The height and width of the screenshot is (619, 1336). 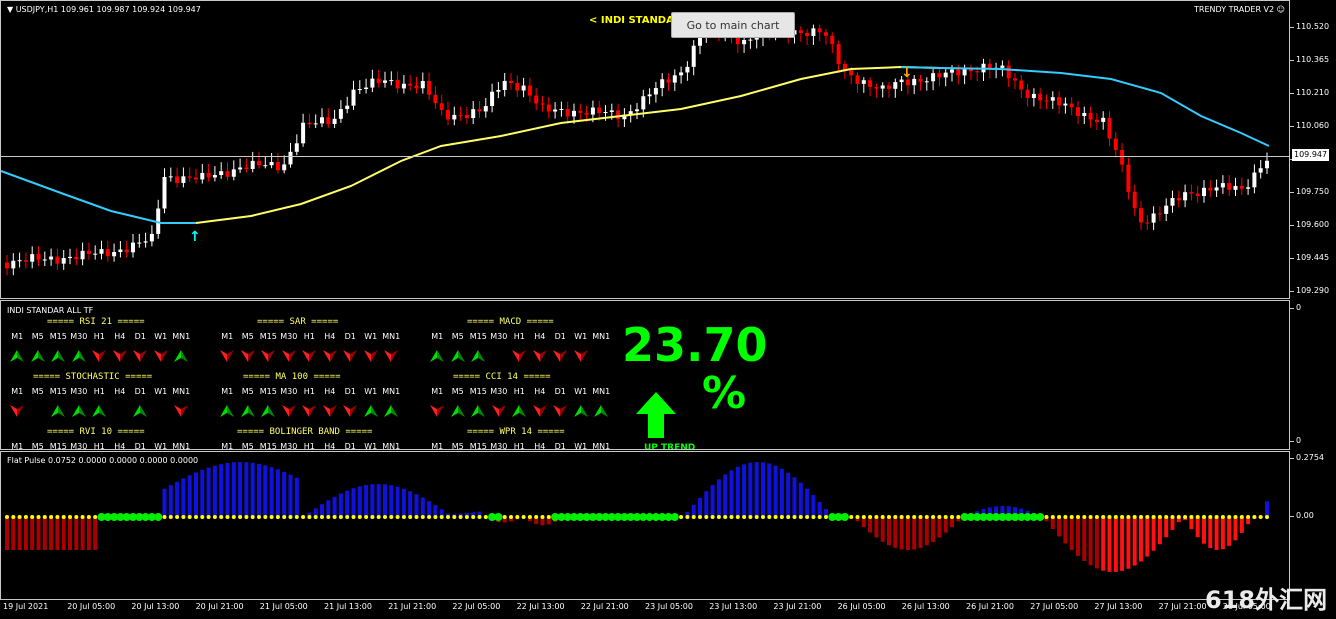 I want to click on time-label: 26 Jul 21:00, so click(x=990, y=606).